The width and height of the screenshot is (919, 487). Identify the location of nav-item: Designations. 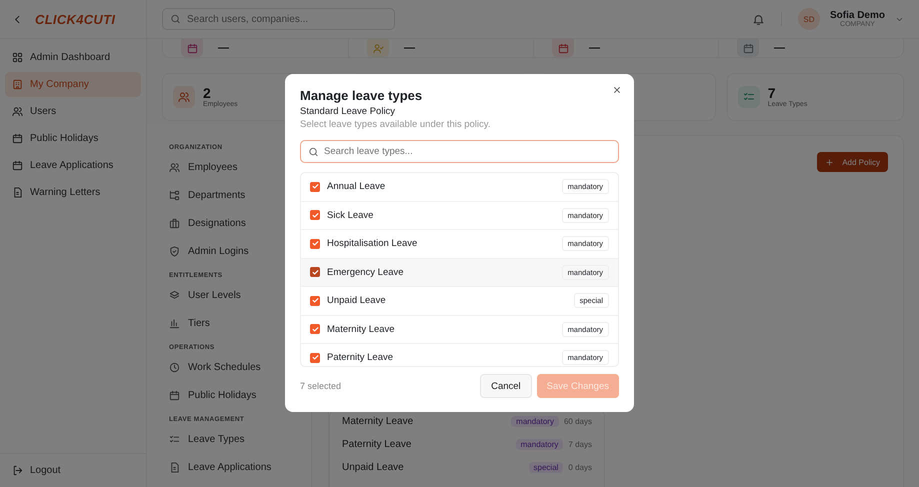
(236, 223).